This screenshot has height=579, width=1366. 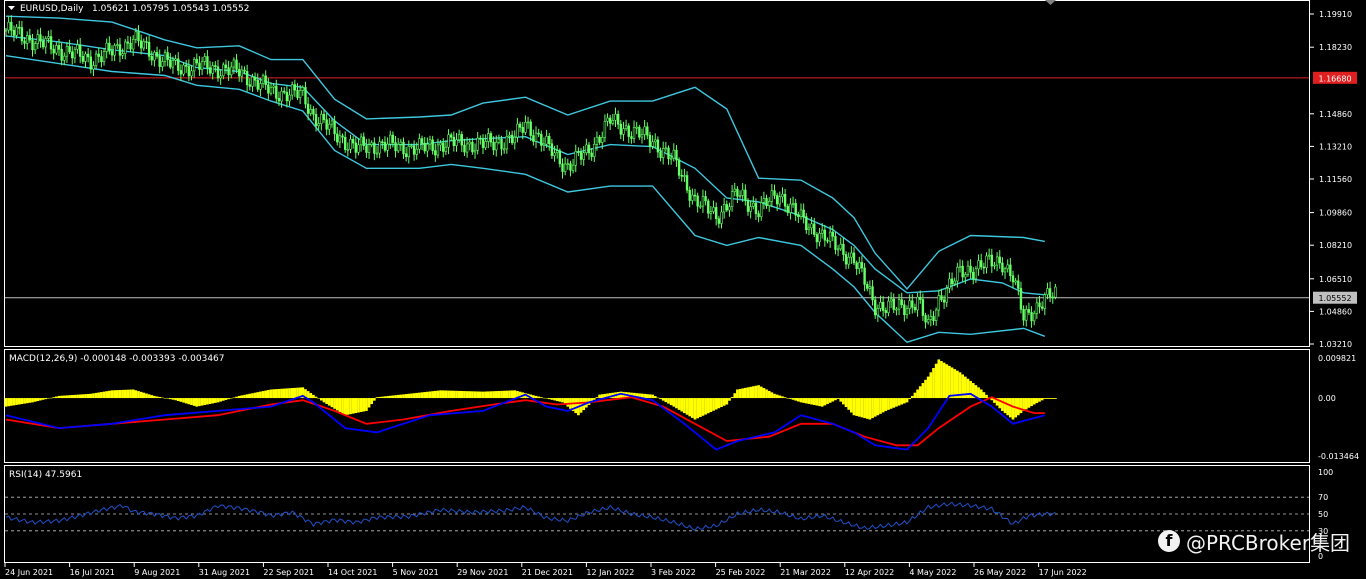 I want to click on y-tick-label: 1.04860, so click(x=1335, y=311).